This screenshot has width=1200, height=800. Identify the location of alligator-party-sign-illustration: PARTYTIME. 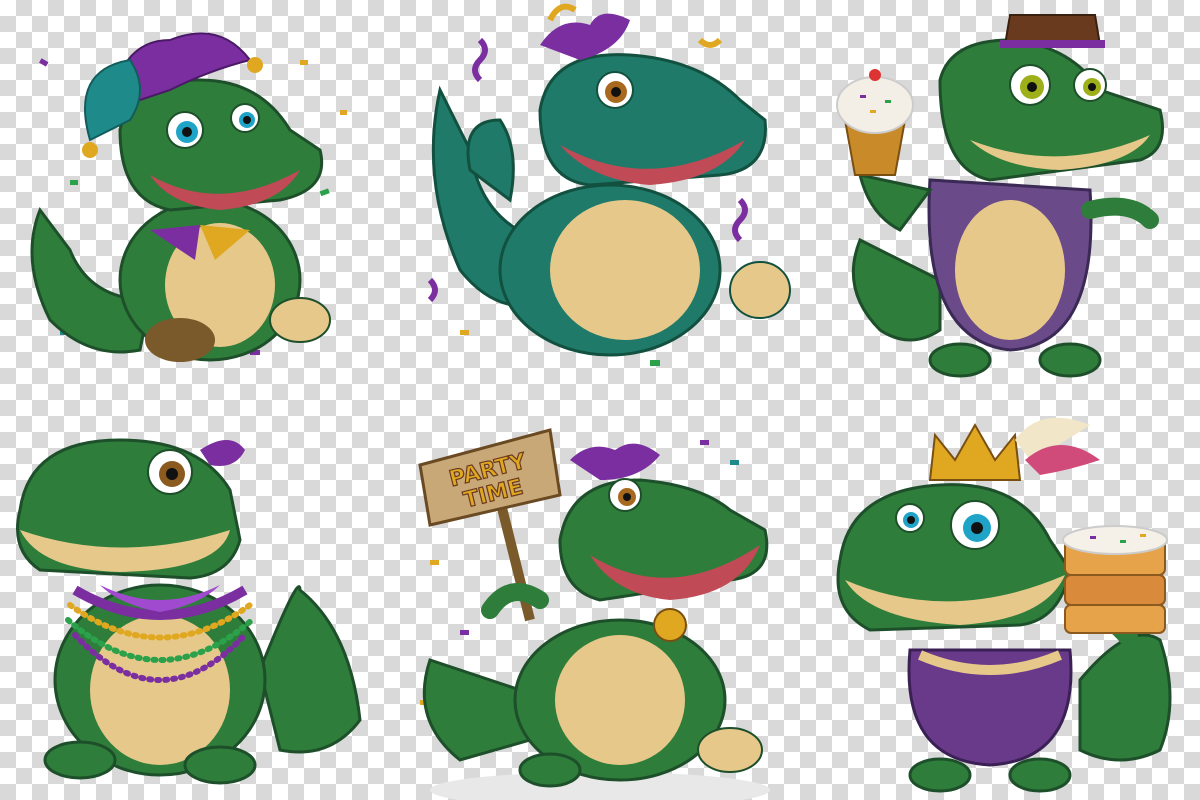
(594, 614).